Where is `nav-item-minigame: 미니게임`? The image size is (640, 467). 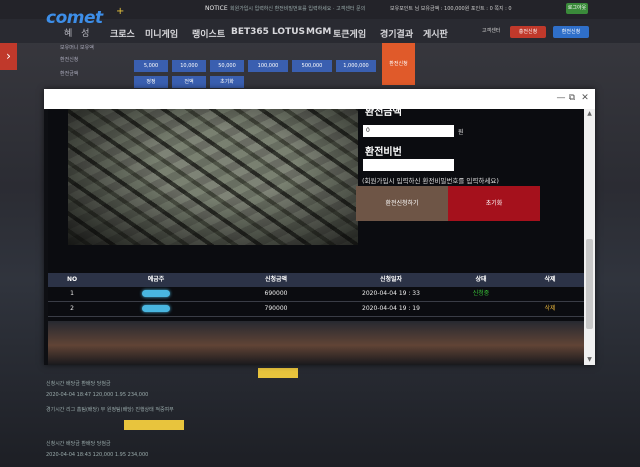 nav-item-minigame: 미니게임 is located at coordinates (161, 33).